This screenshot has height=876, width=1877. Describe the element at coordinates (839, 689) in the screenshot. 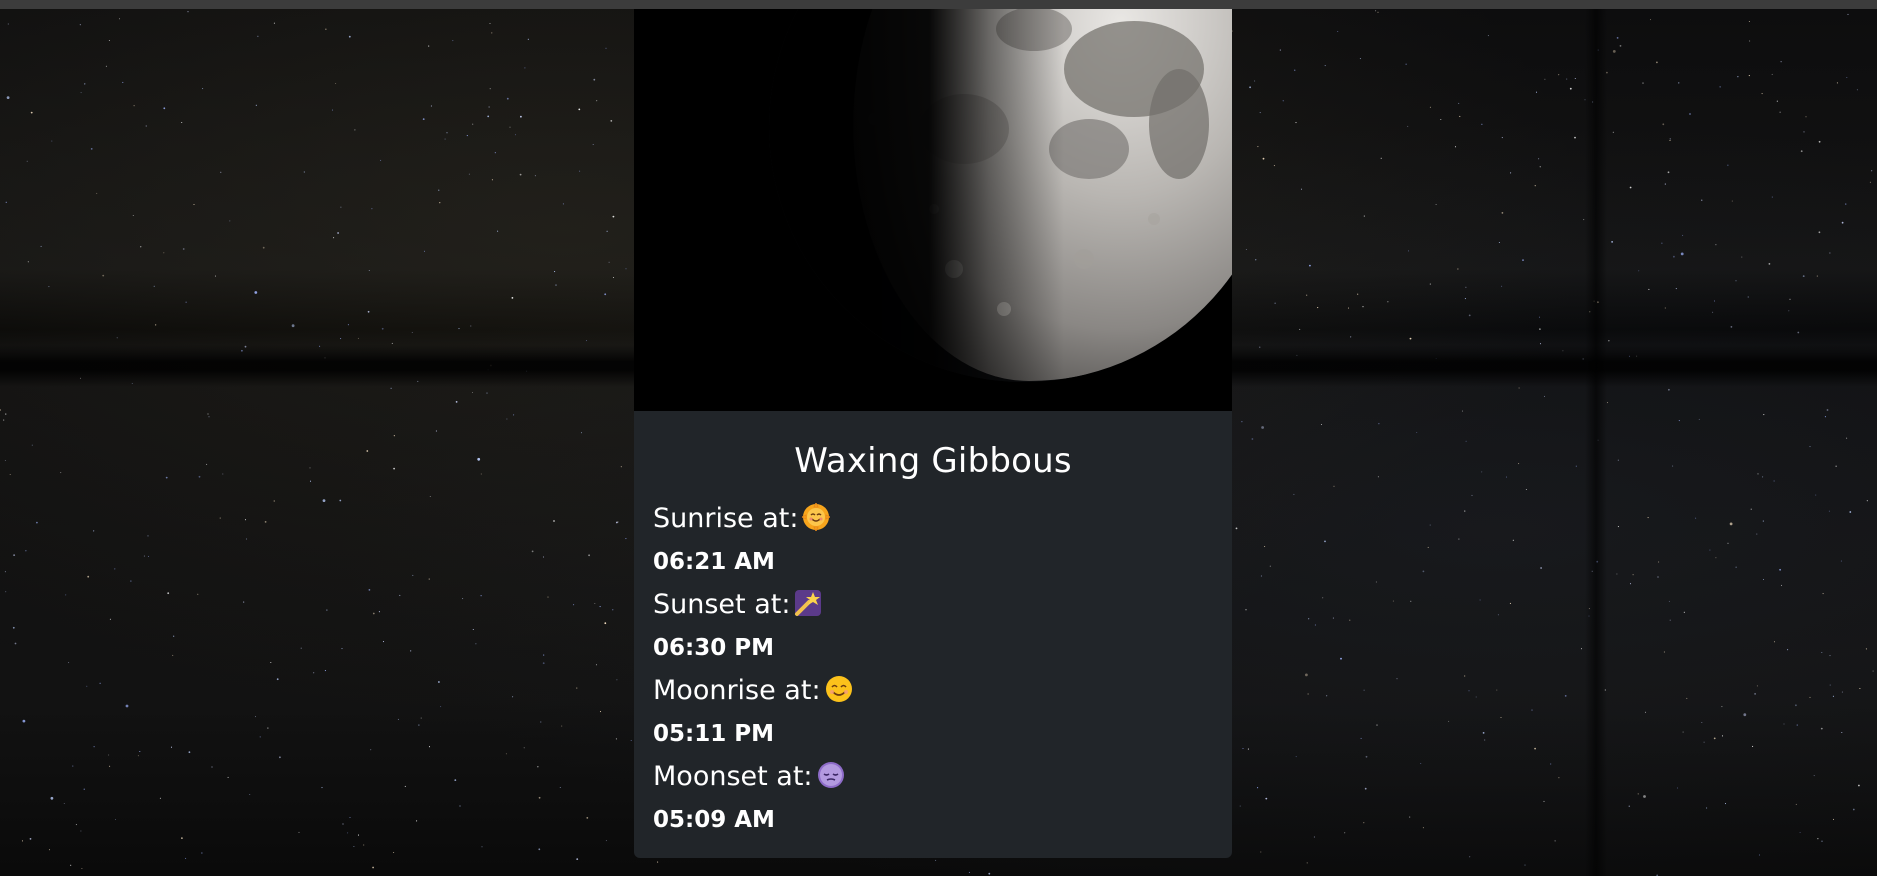

I see `smiling-face-icon` at that location.